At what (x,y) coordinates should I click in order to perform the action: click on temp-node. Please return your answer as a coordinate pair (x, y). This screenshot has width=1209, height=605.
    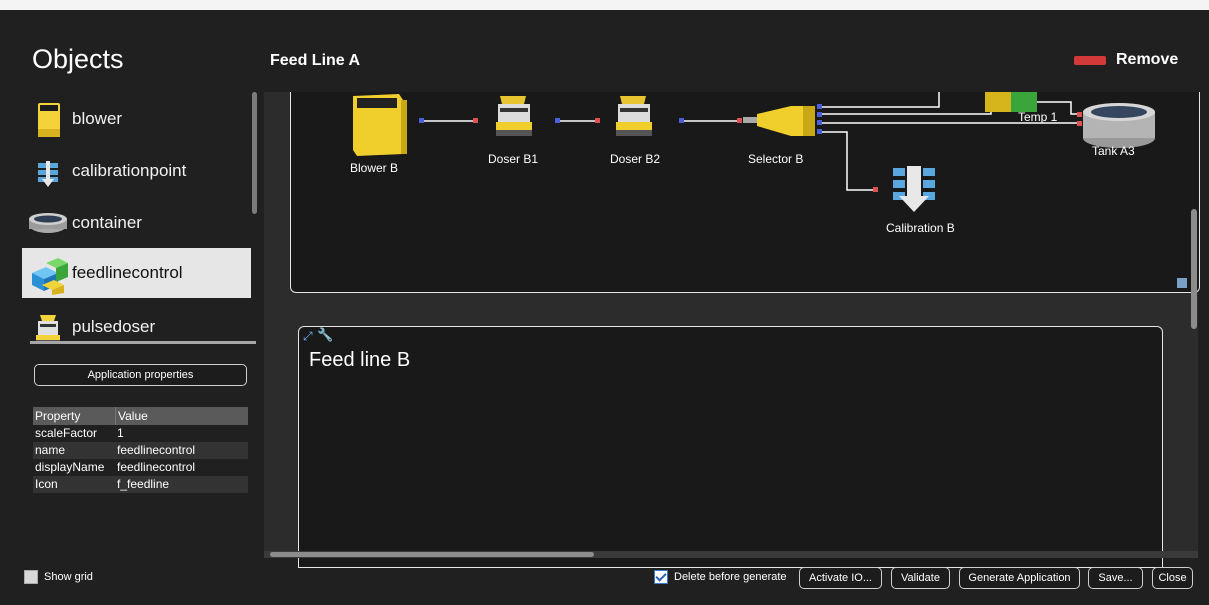
    Looking at the image, I should click on (1011, 102).